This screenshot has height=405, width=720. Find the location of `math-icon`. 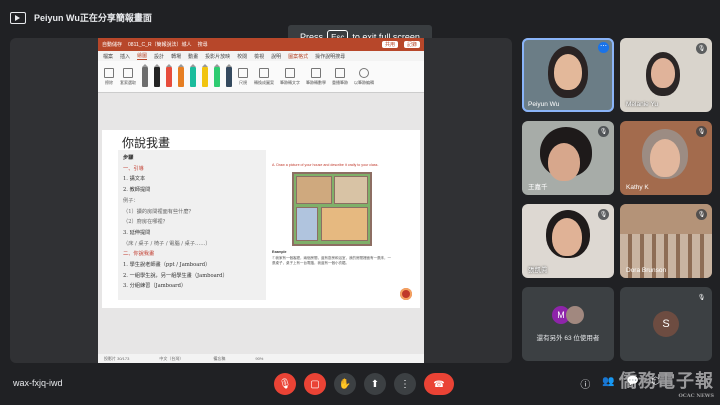

math-icon is located at coordinates (316, 72).